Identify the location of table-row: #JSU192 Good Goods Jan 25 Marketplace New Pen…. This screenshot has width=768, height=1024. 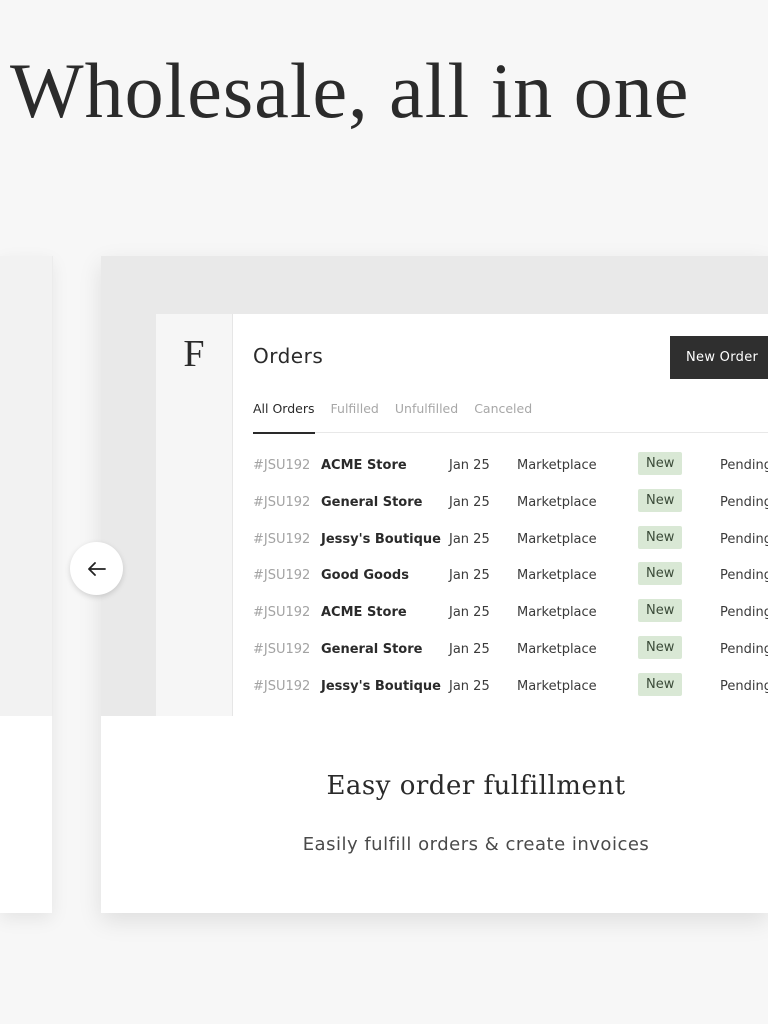
(510, 578).